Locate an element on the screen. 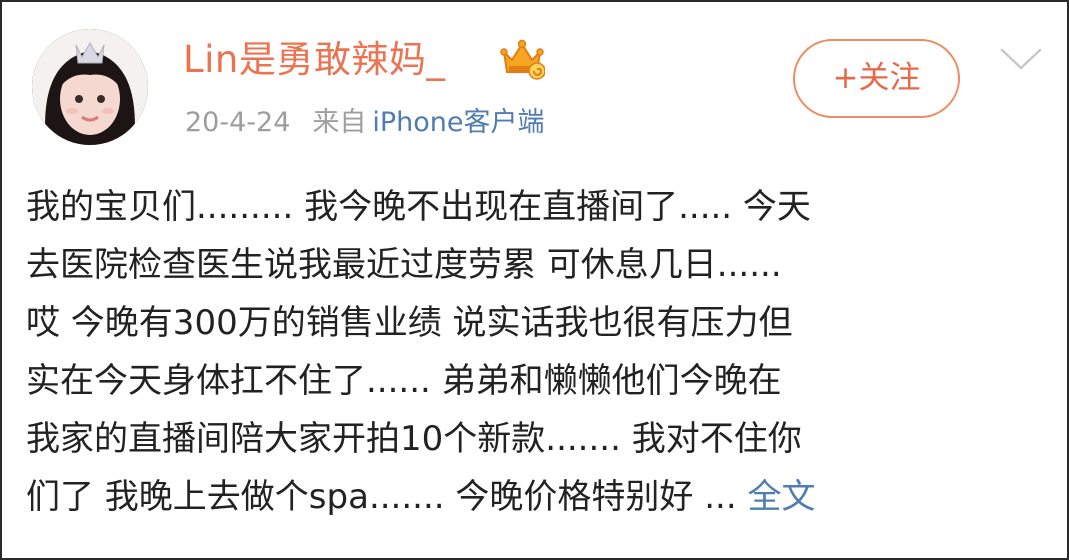 The width and height of the screenshot is (1069, 560). post-text-line: 哎 今晚有300万的销售业绩 说实话我也很有压力但 is located at coordinates (409, 323).